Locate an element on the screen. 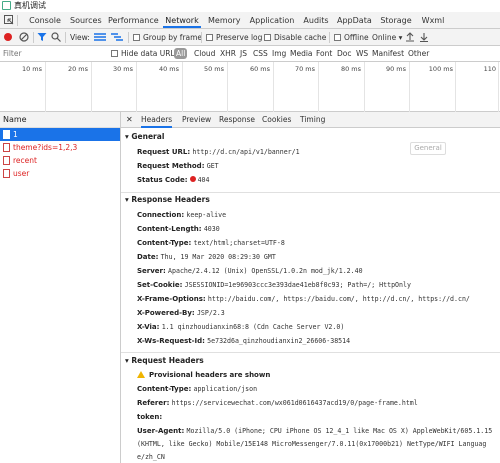 Image resolution: width=500 pixels, height=463 pixels. filter-type-ws: WS is located at coordinates (362, 53).